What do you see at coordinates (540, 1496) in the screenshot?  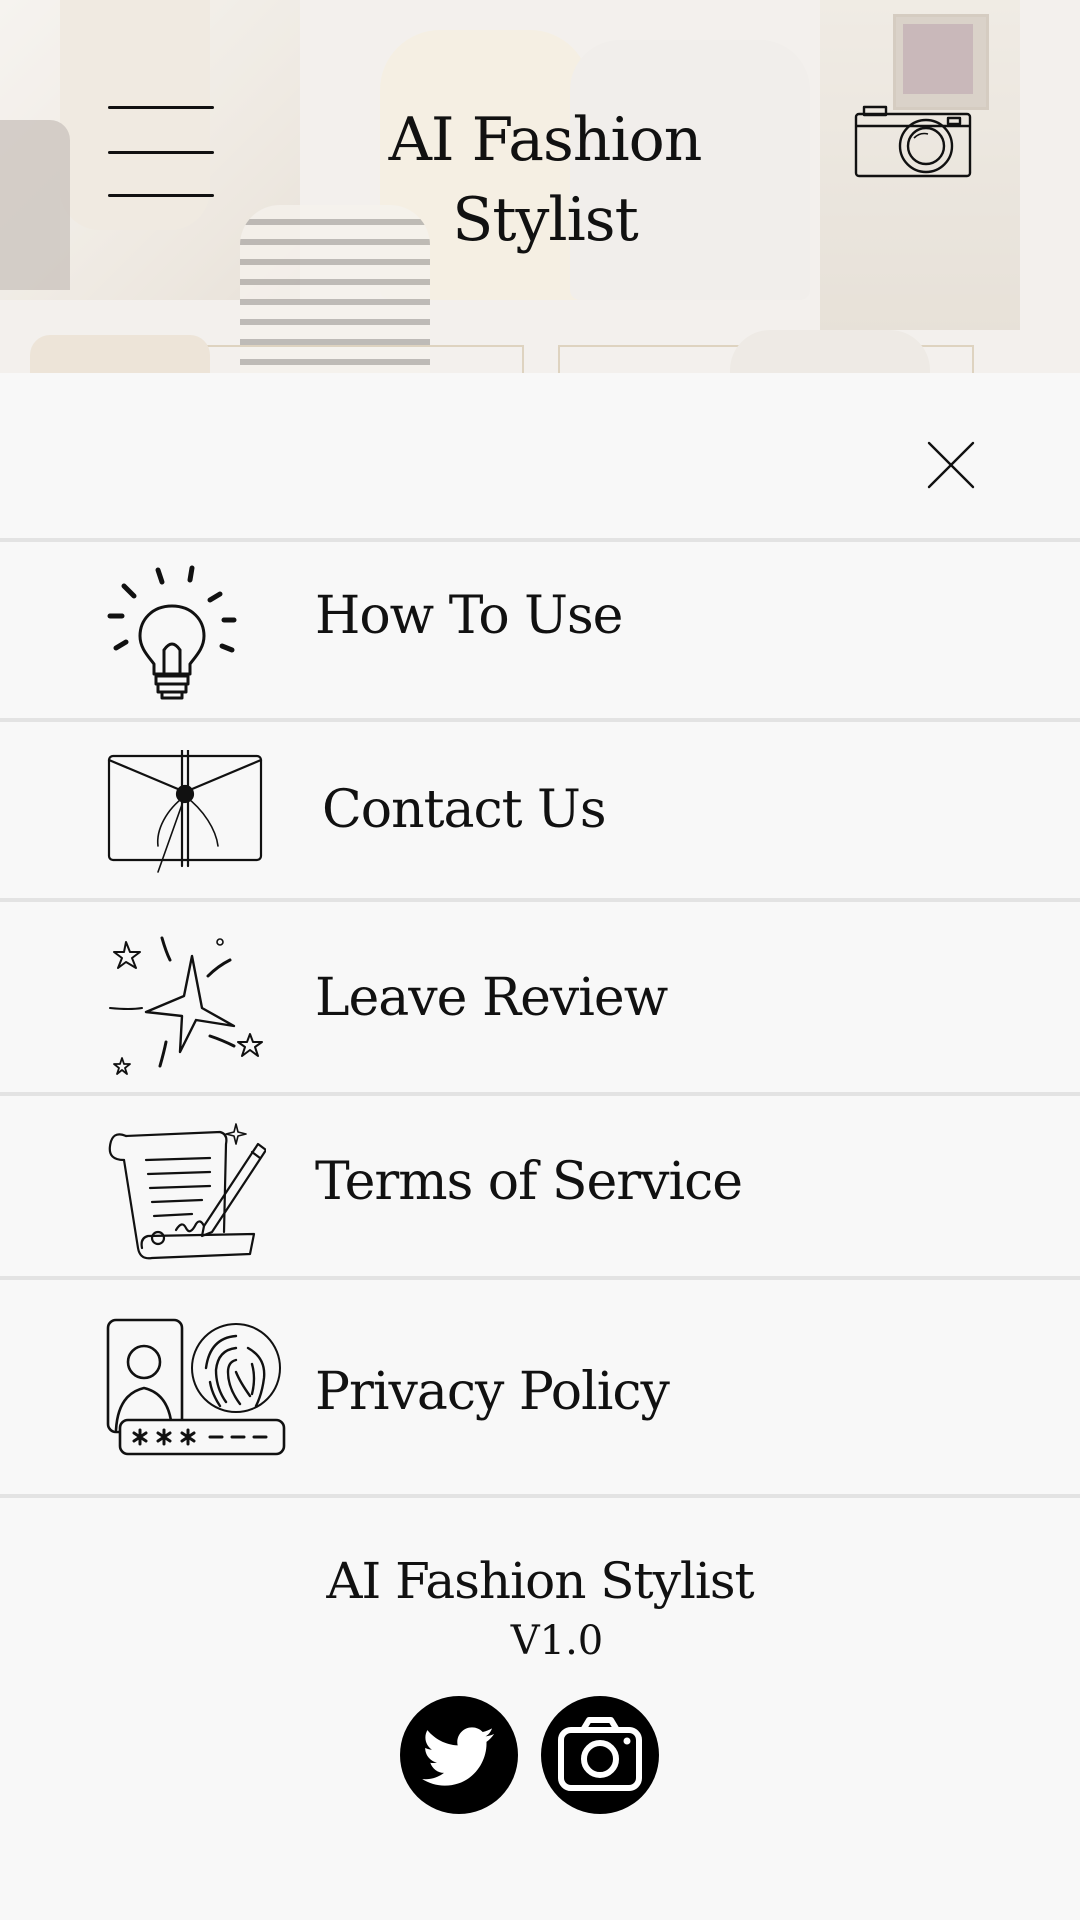 I see `menu-divider` at bounding box center [540, 1496].